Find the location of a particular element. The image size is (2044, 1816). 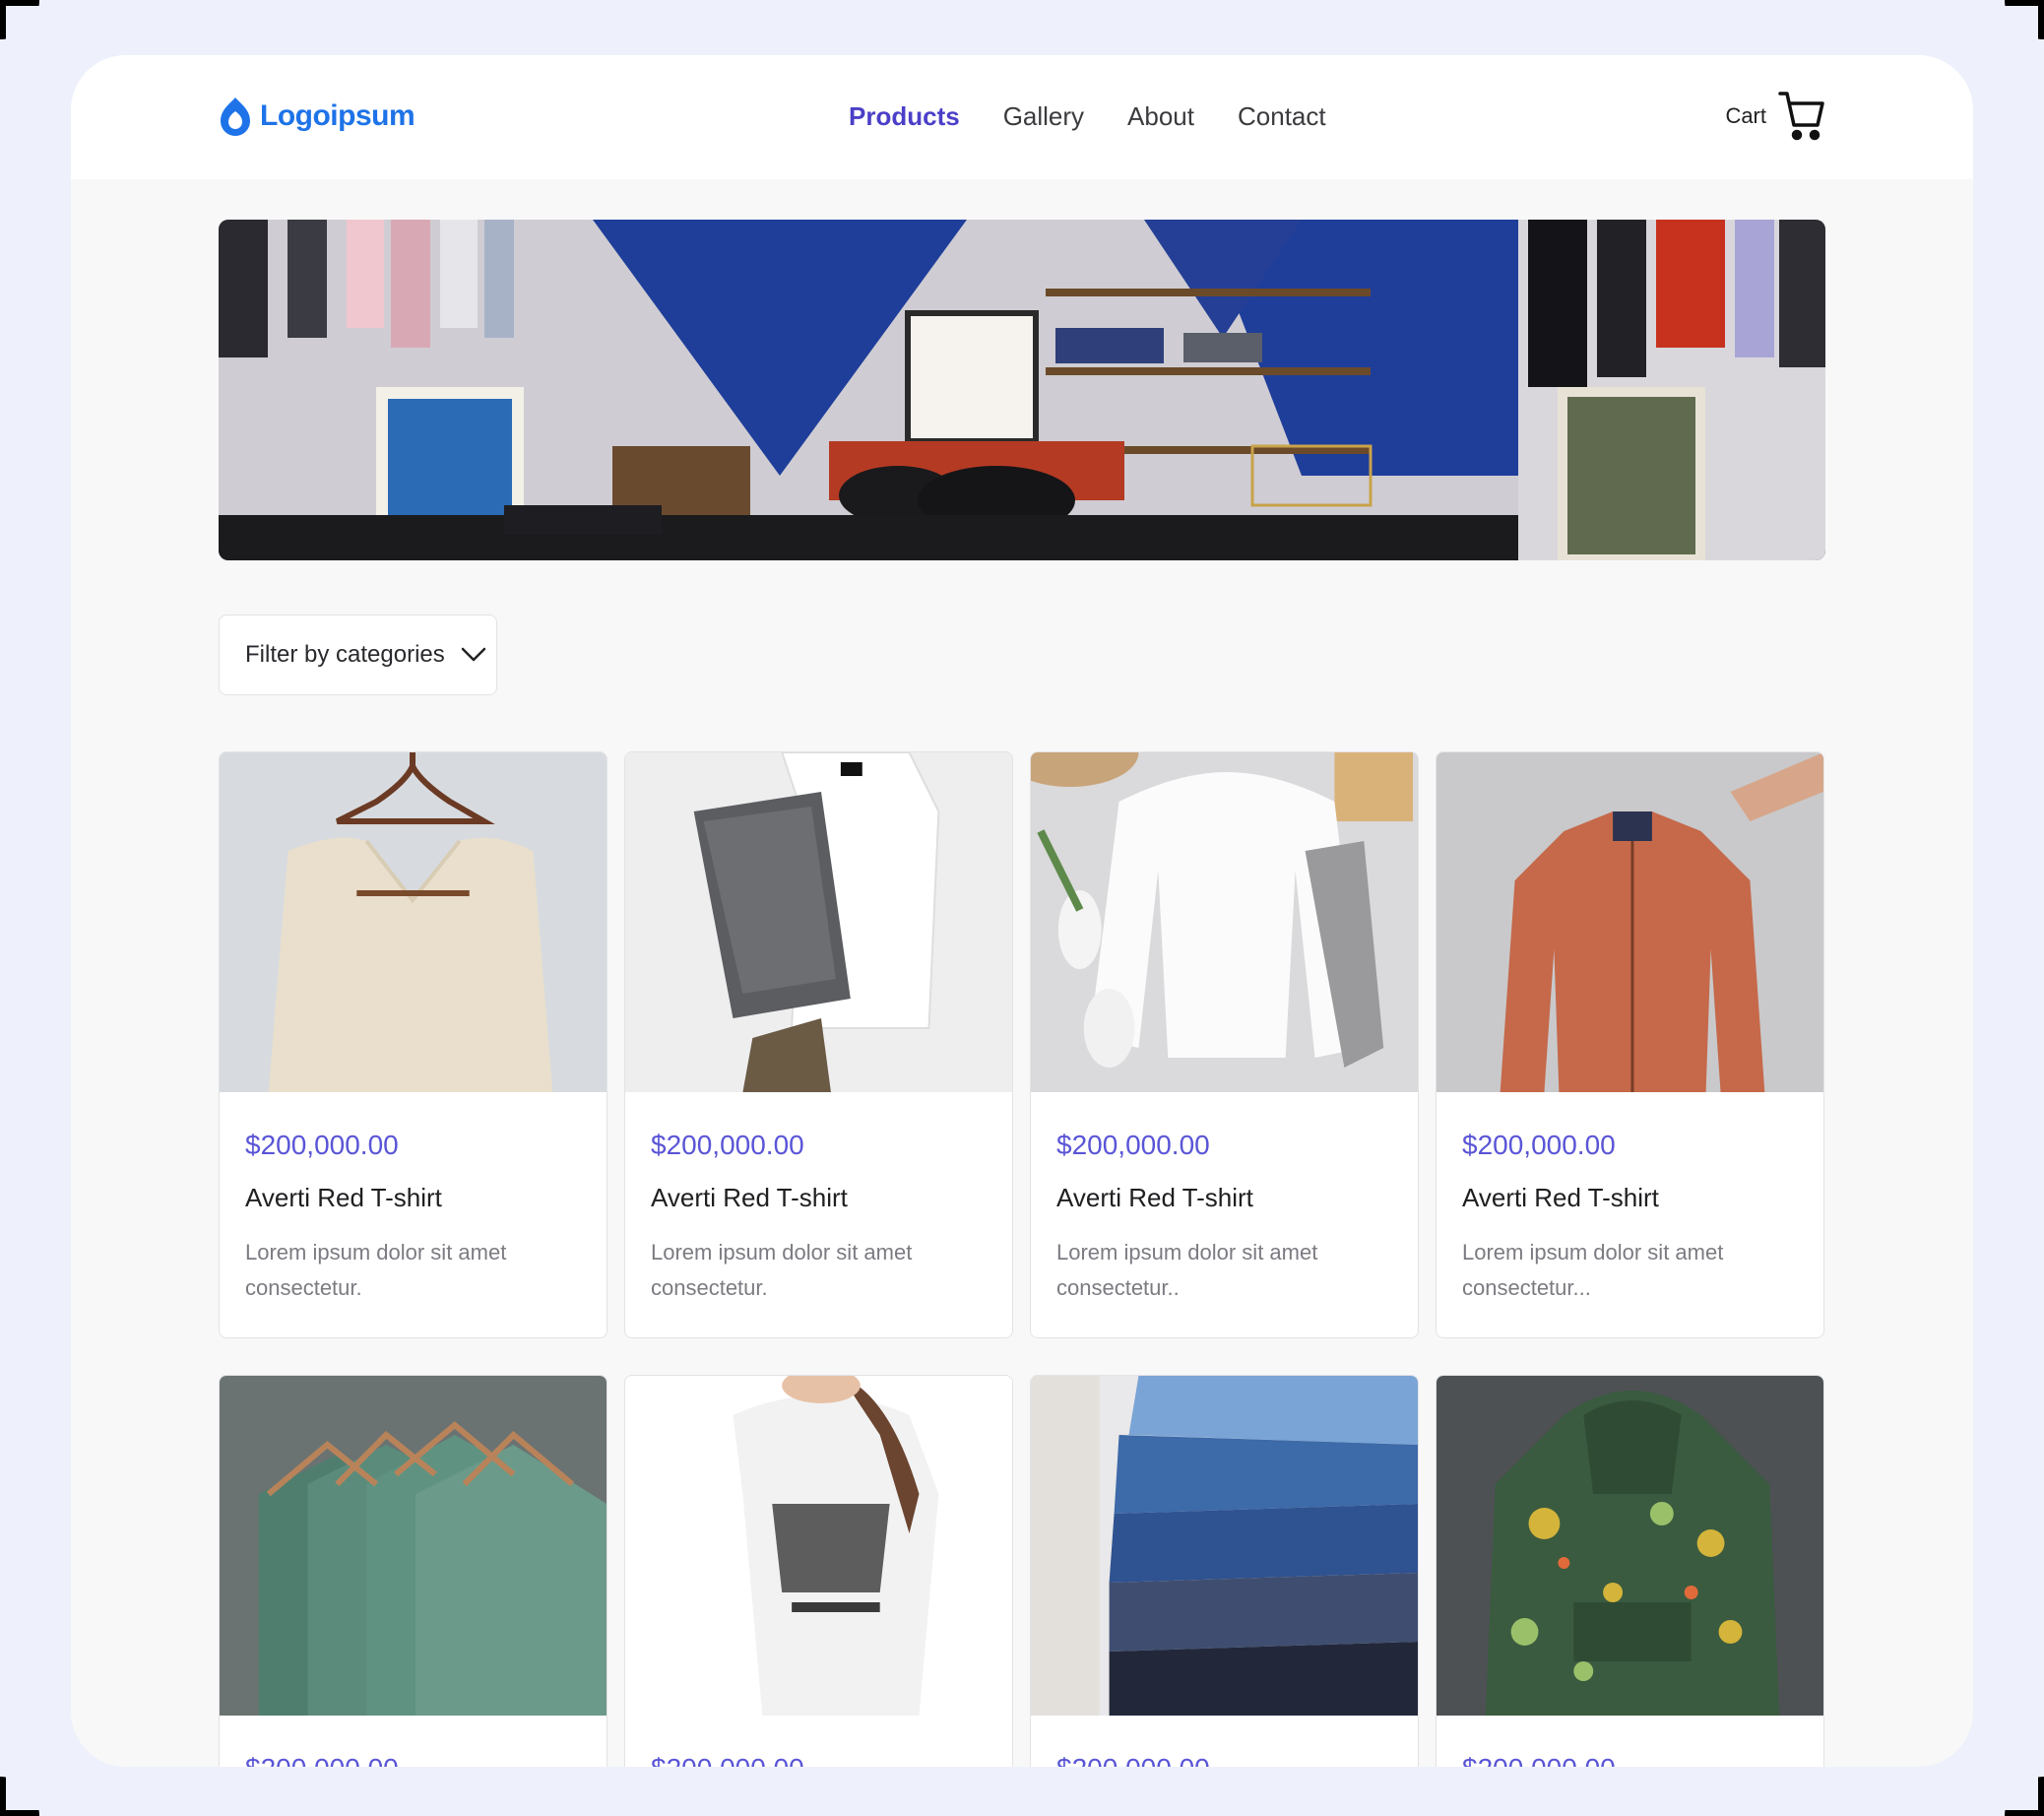

product-description: Lorem ipsum dolor sit amet consectetur.. is located at coordinates (1187, 1270).